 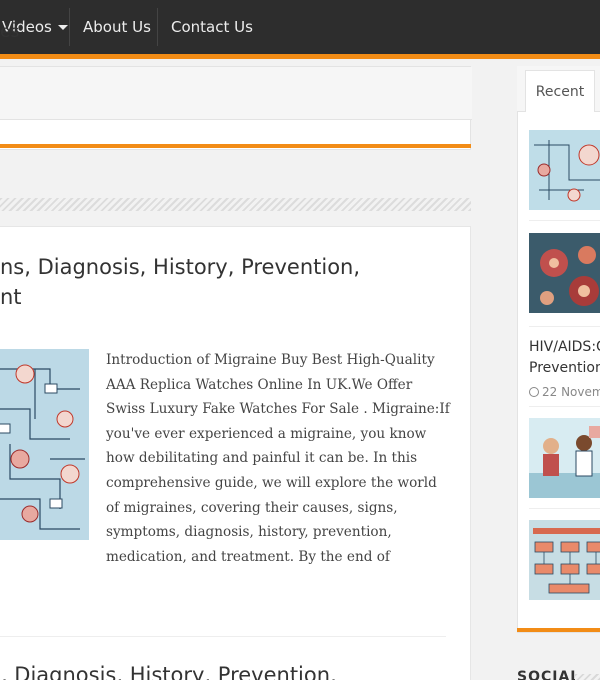 I want to click on category-title: es, so click(x=10, y=32).